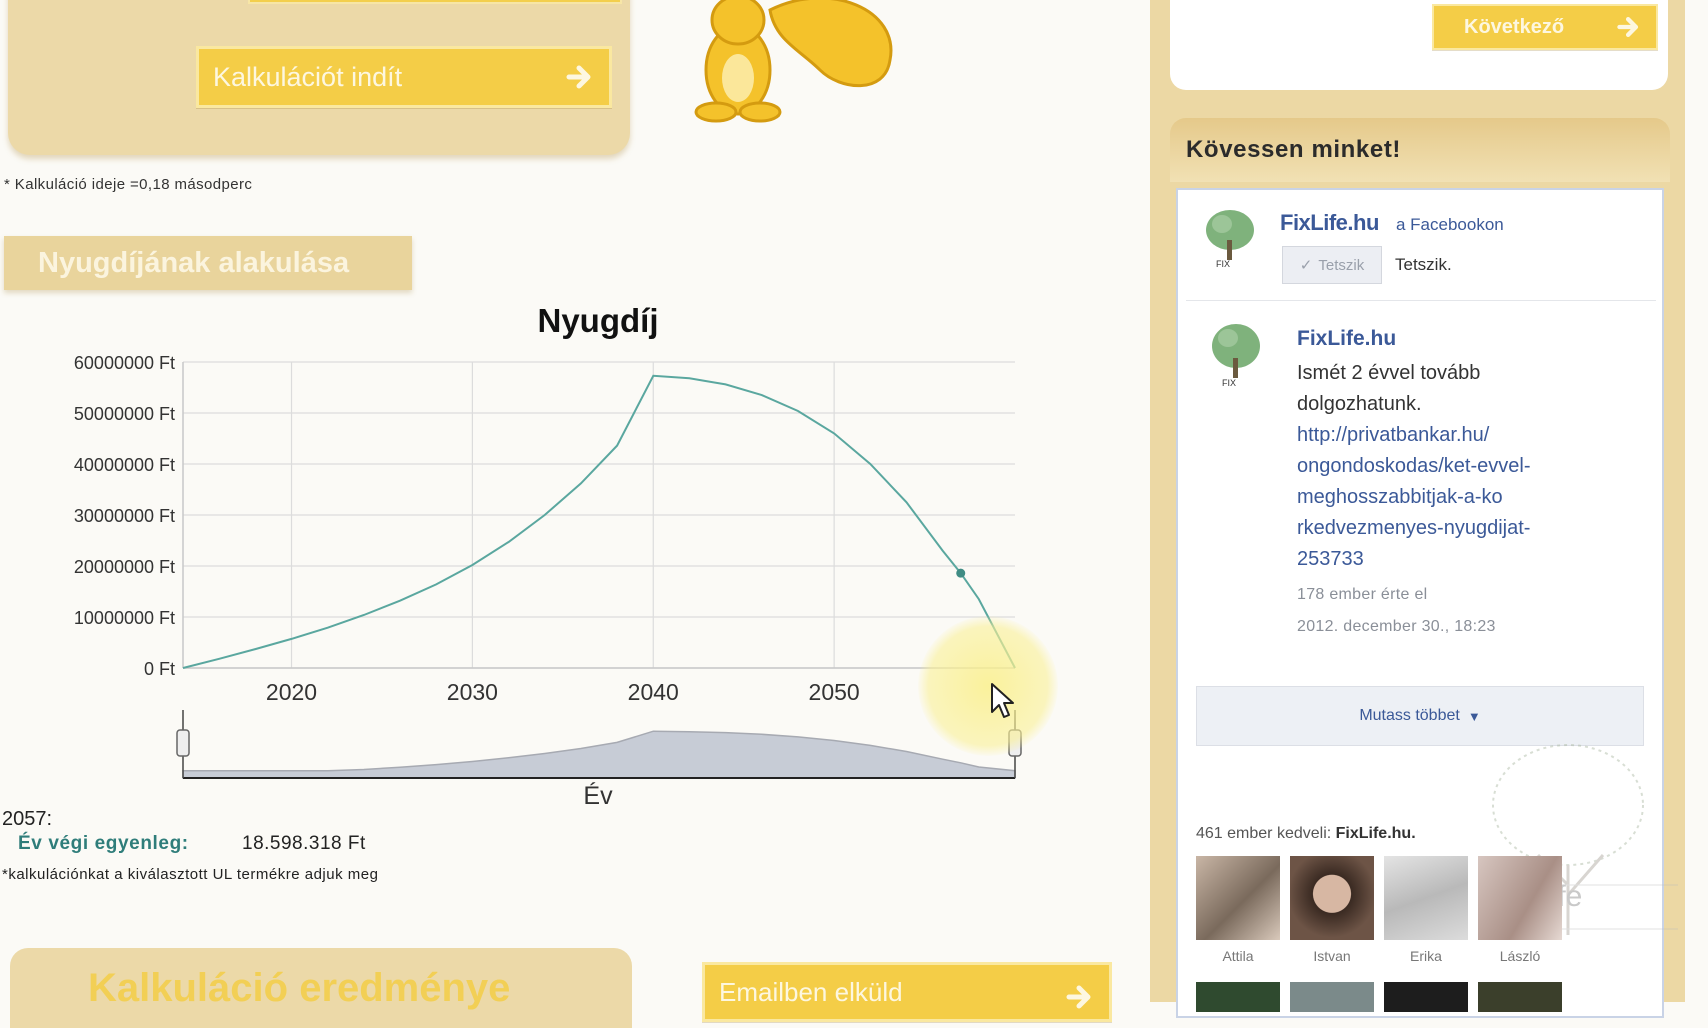 The image size is (1708, 1028). Describe the element at coordinates (1447, 559) in the screenshot. I see `fb-post-link-line: 253733` at that location.